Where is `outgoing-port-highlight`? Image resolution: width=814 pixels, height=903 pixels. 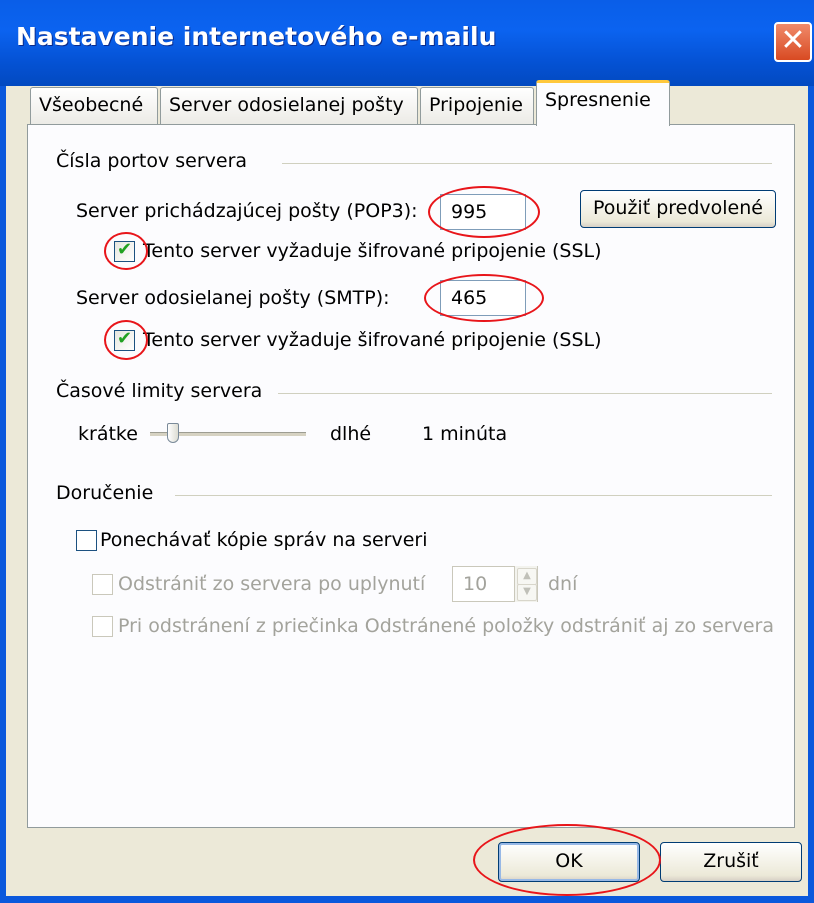 outgoing-port-highlight is located at coordinates (484, 298).